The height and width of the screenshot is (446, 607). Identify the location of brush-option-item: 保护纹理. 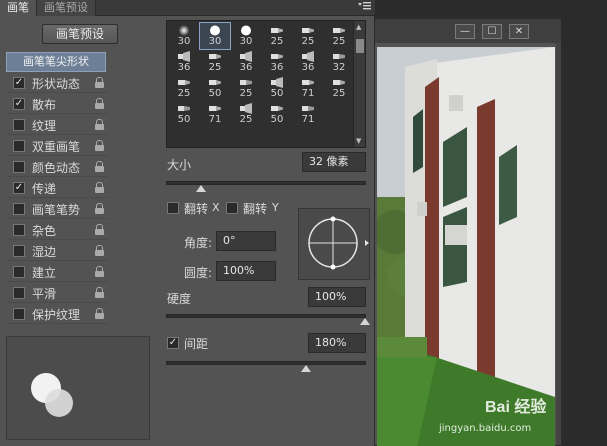
(57, 314).